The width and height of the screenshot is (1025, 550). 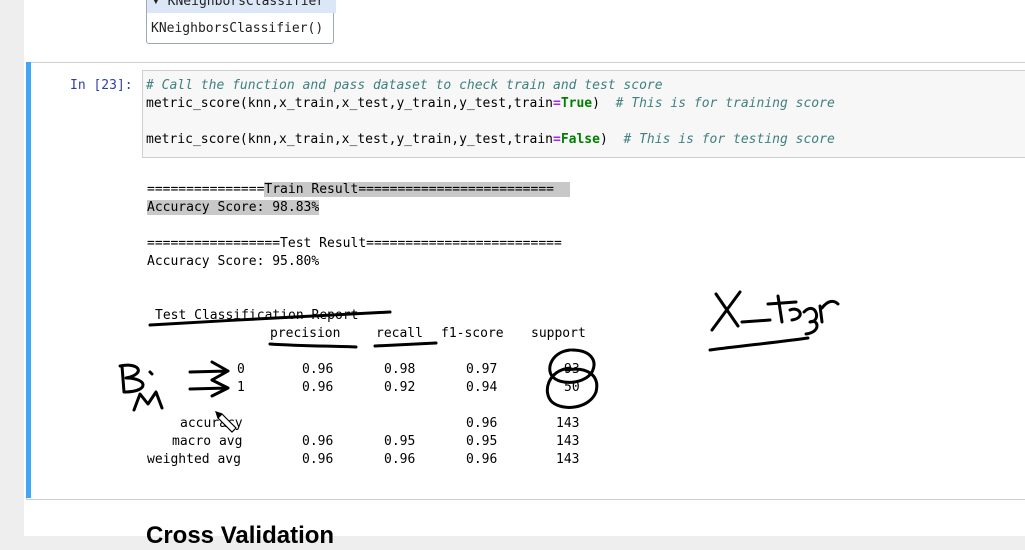 What do you see at coordinates (237, 28) in the screenshot?
I see `model-repr-text: KNeighborsClassifier()` at bounding box center [237, 28].